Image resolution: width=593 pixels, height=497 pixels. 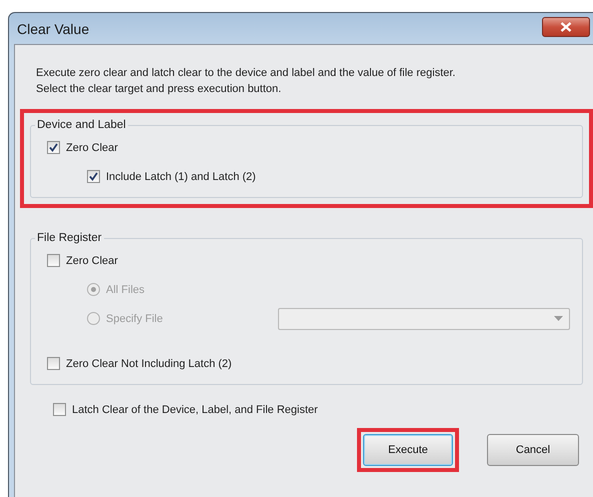 I want to click on checkbox-label: Latch Clear of the Device, Label, and File Register, so click(x=195, y=410).